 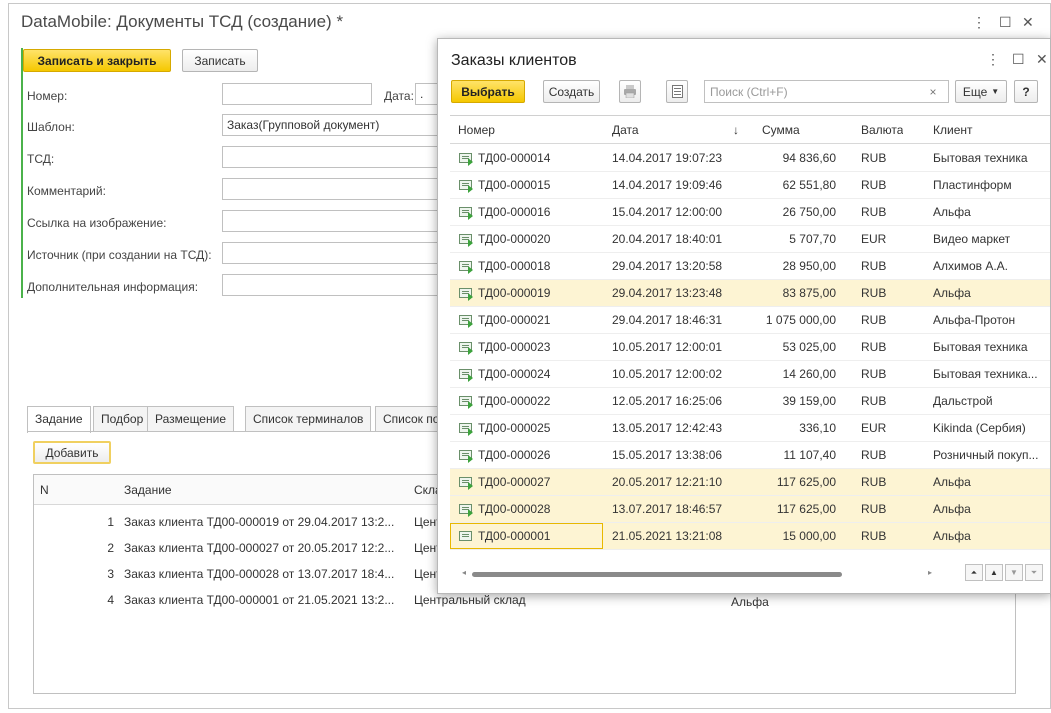 What do you see at coordinates (1034, 572) in the screenshot?
I see `last-page-icon: ⏷` at bounding box center [1034, 572].